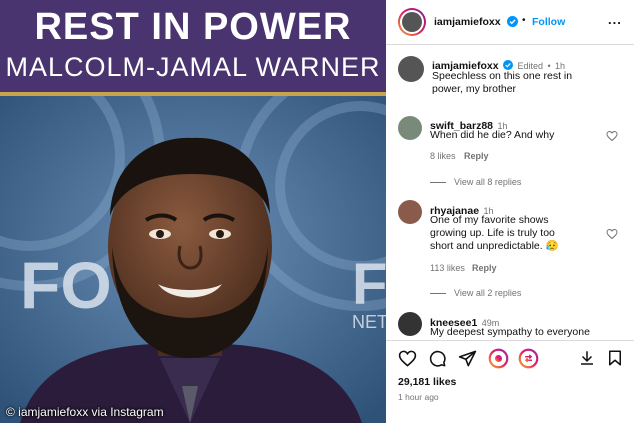  What do you see at coordinates (369, 284) in the screenshot?
I see `bg-logo-right: F` at bounding box center [369, 284].